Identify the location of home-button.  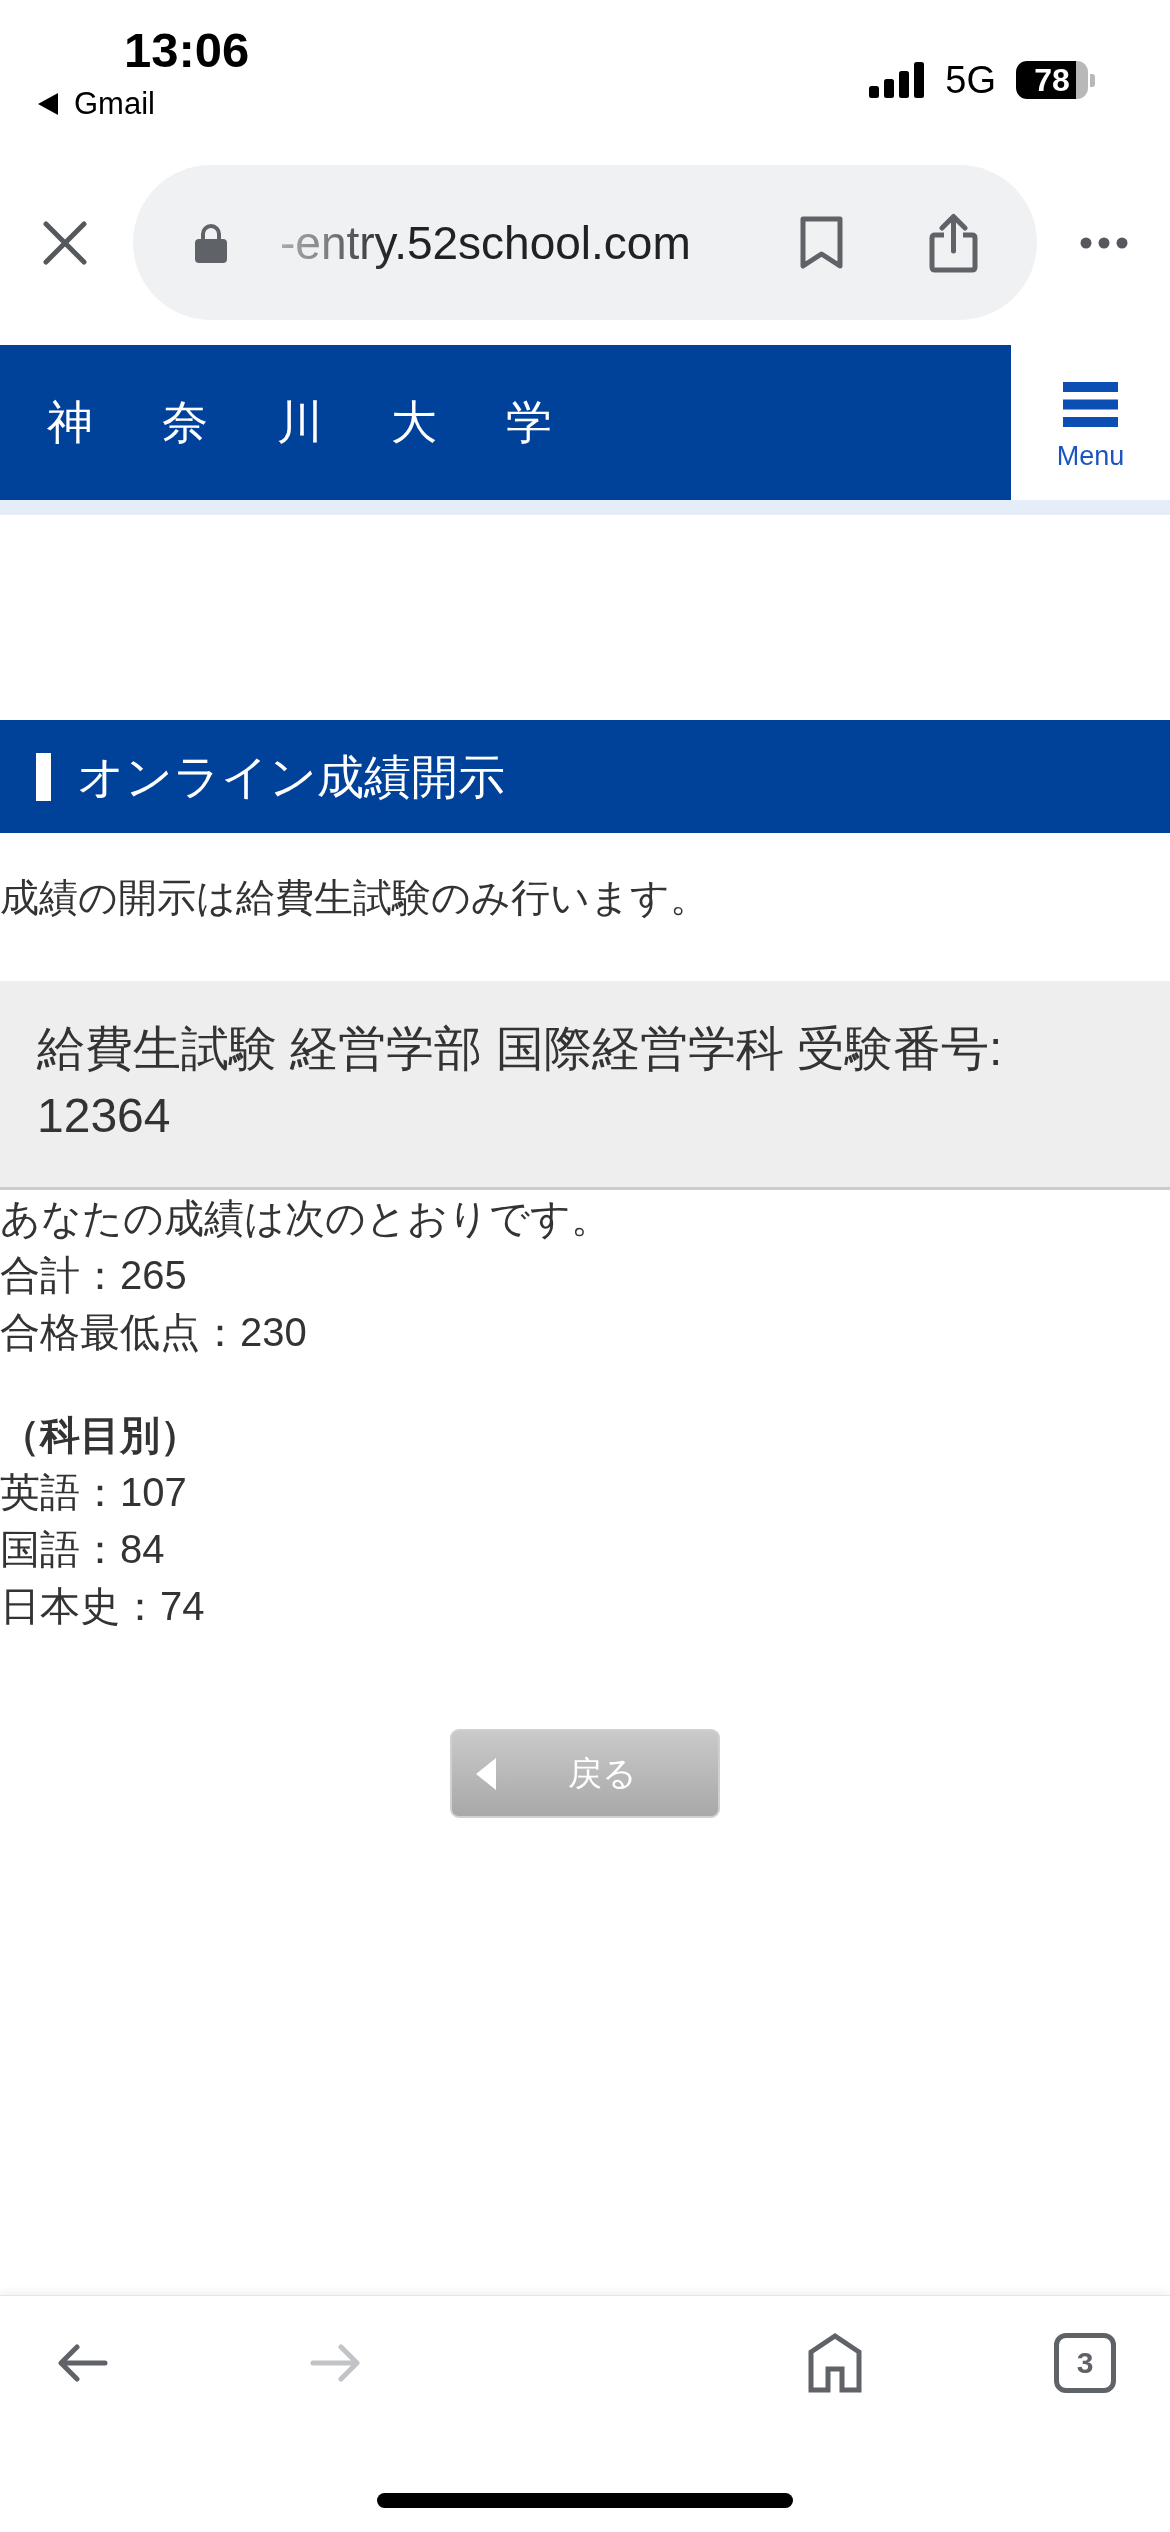
(835, 2363).